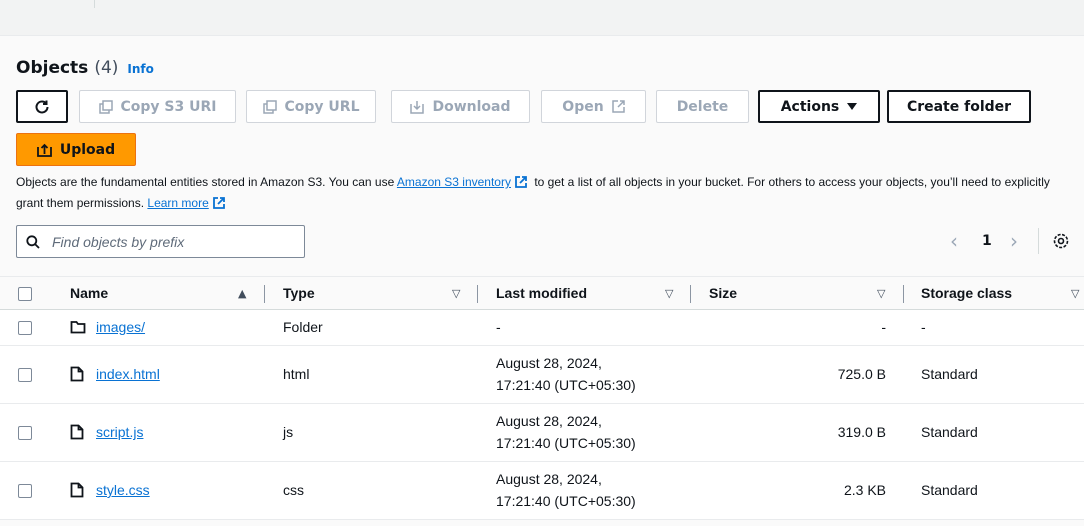  What do you see at coordinates (293, 490) in the screenshot?
I see `object-type: css` at bounding box center [293, 490].